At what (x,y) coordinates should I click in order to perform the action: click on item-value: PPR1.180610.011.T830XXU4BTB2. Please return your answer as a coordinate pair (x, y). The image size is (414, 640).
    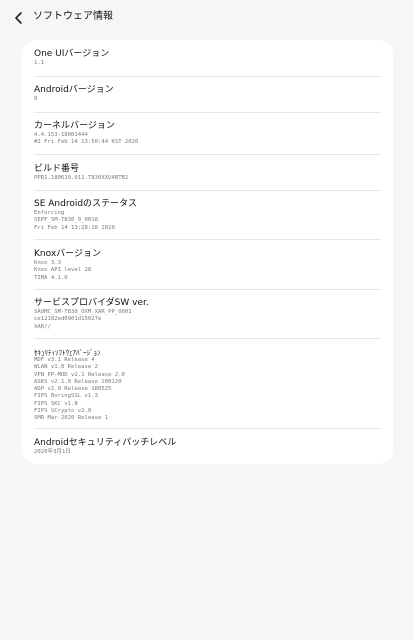
    Looking at the image, I should click on (81, 178).